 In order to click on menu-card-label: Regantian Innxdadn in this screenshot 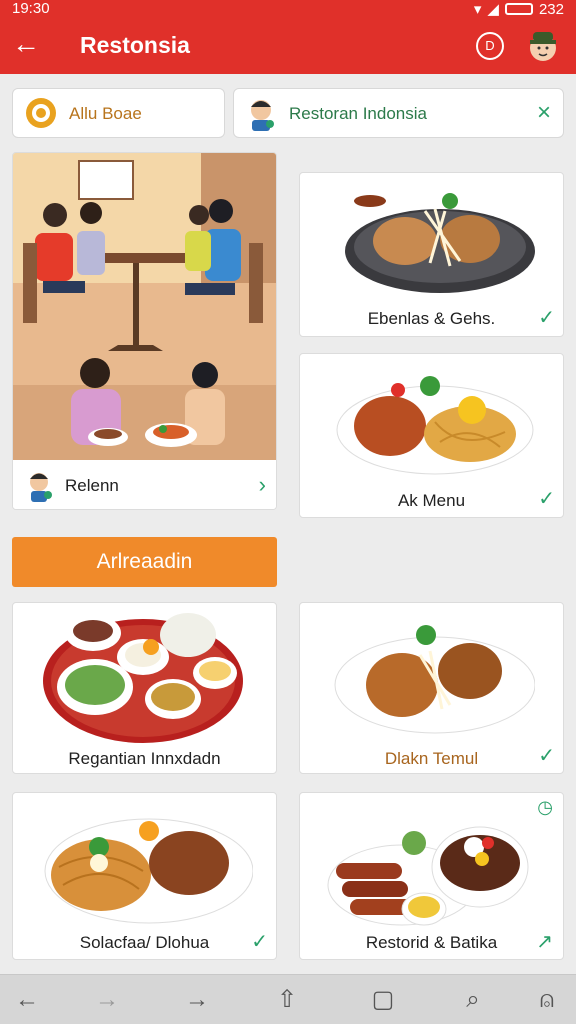, I will do `click(144, 758)`.